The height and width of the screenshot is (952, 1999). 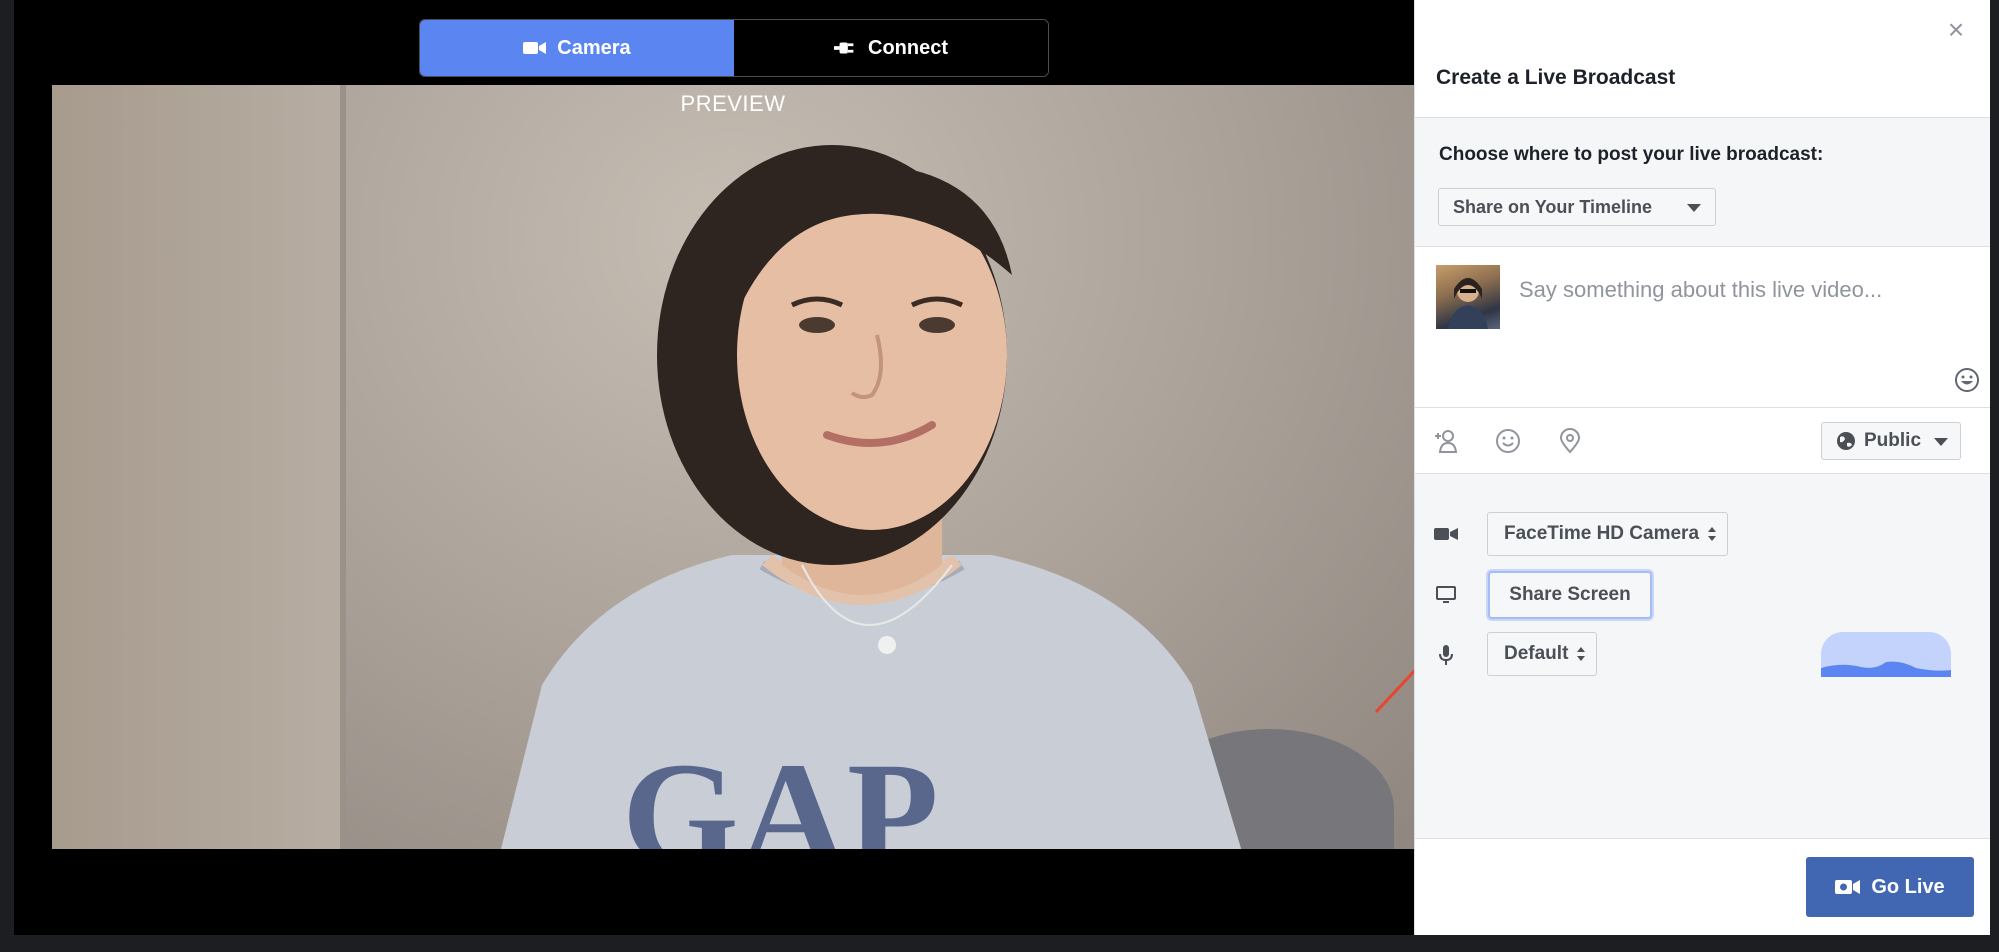 I want to click on globe-icon, so click(x=1846, y=441).